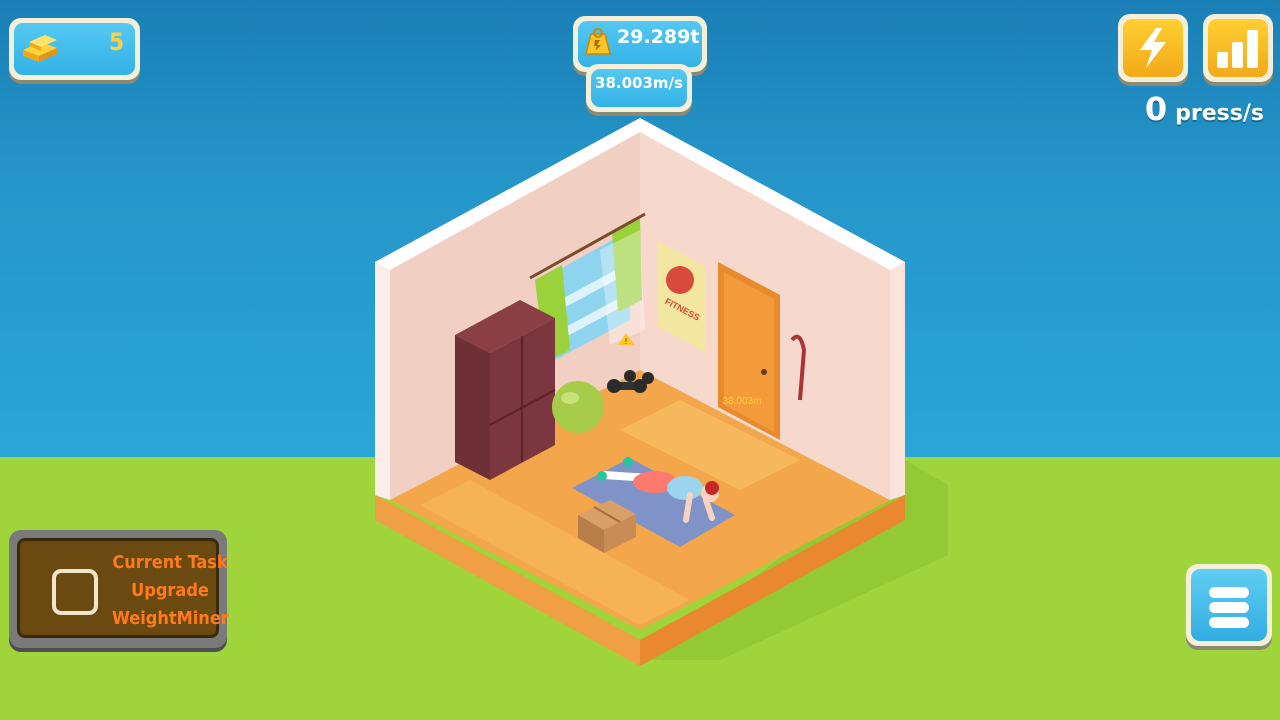  I want to click on current-task-board: Current Task Upgrade WeightMiner, so click(119, 589).